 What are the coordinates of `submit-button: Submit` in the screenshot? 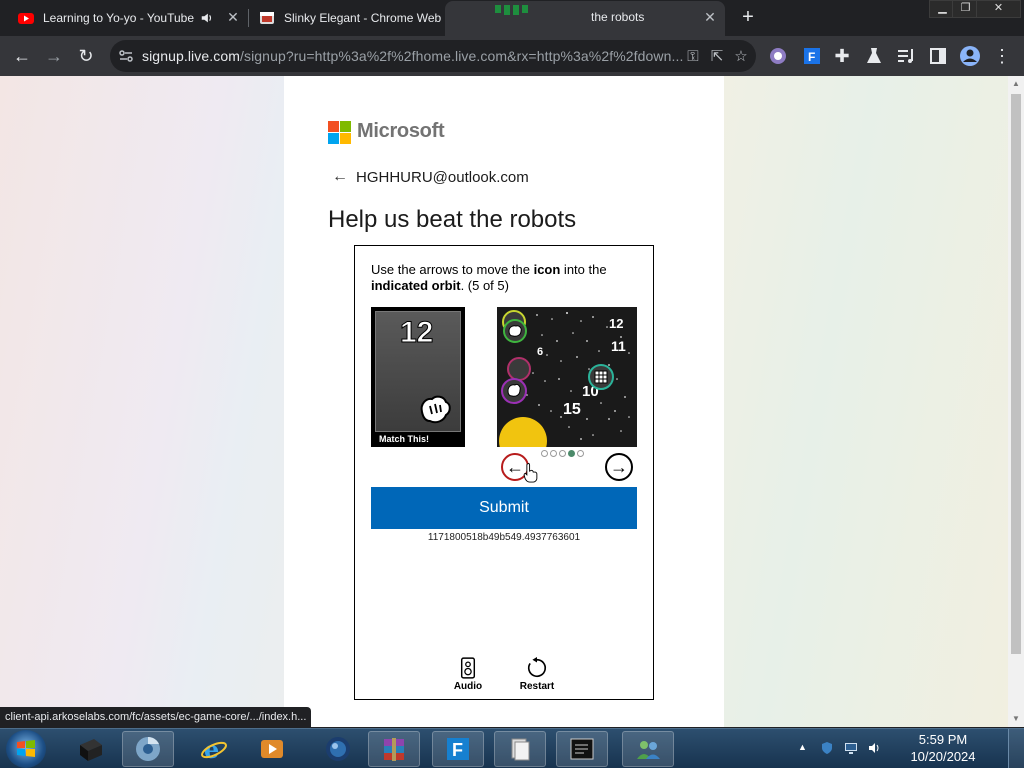 It's located at (504, 508).